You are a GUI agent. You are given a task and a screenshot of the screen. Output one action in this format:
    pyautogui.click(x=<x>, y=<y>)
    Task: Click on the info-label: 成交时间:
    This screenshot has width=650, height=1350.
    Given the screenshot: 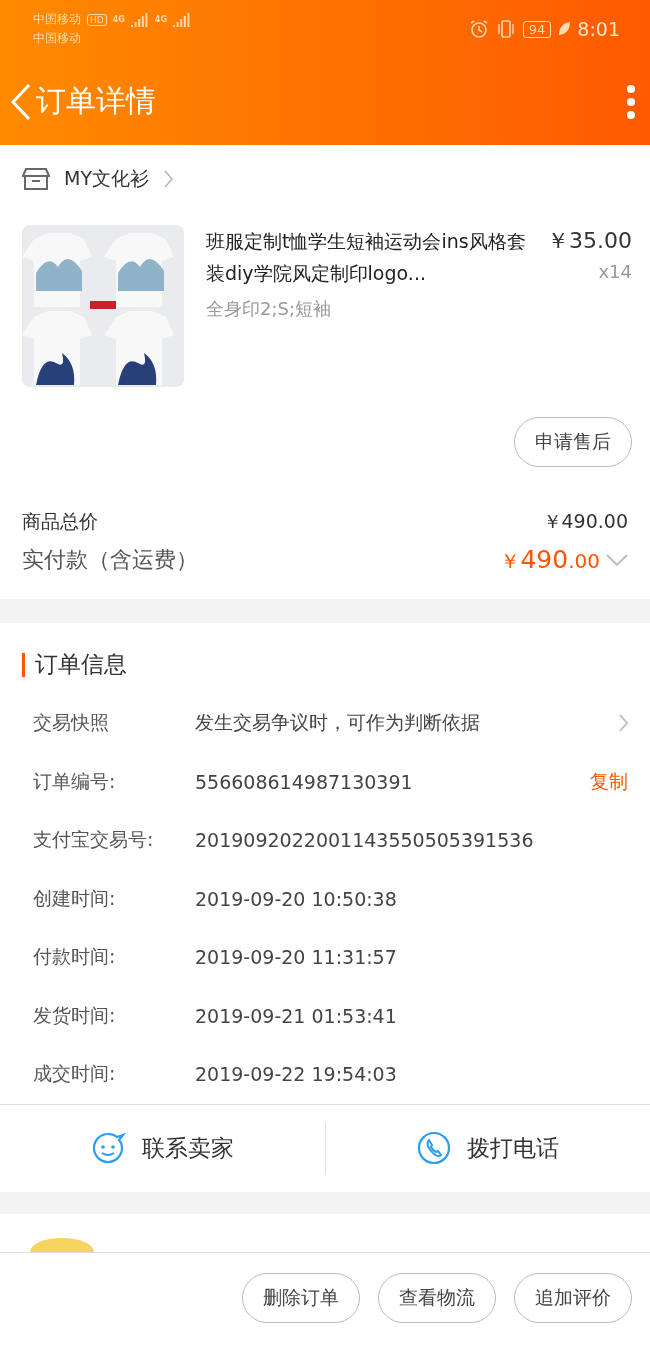 What is the action you would take?
    pyautogui.click(x=75, y=1074)
    